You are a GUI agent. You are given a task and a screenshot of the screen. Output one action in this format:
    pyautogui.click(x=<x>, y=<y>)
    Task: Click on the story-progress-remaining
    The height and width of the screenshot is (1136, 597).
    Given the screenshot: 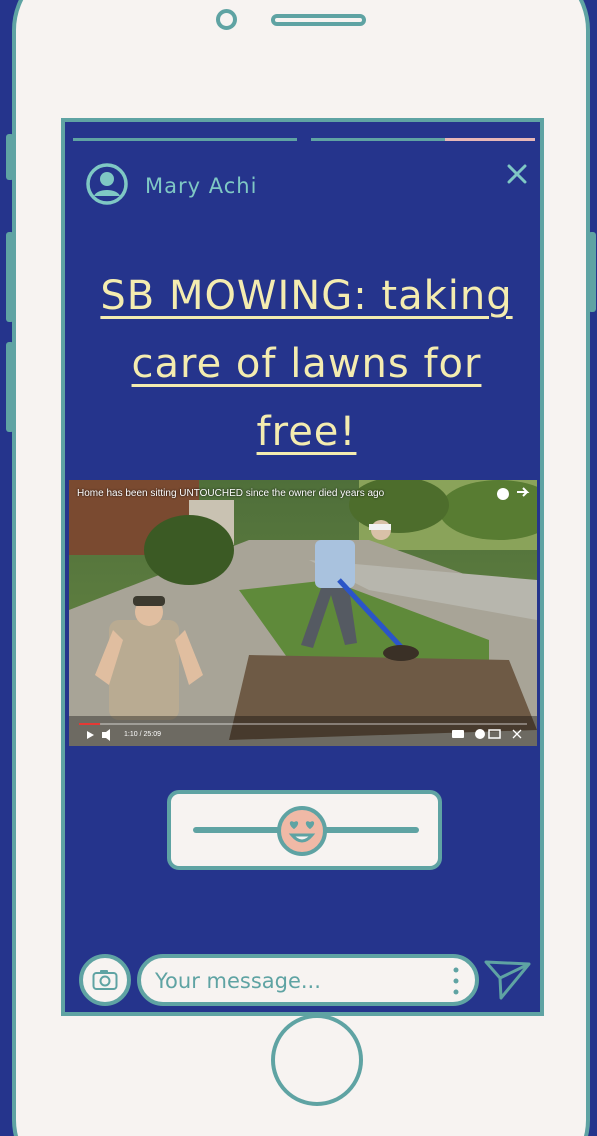 What is the action you would take?
    pyautogui.click(x=490, y=139)
    